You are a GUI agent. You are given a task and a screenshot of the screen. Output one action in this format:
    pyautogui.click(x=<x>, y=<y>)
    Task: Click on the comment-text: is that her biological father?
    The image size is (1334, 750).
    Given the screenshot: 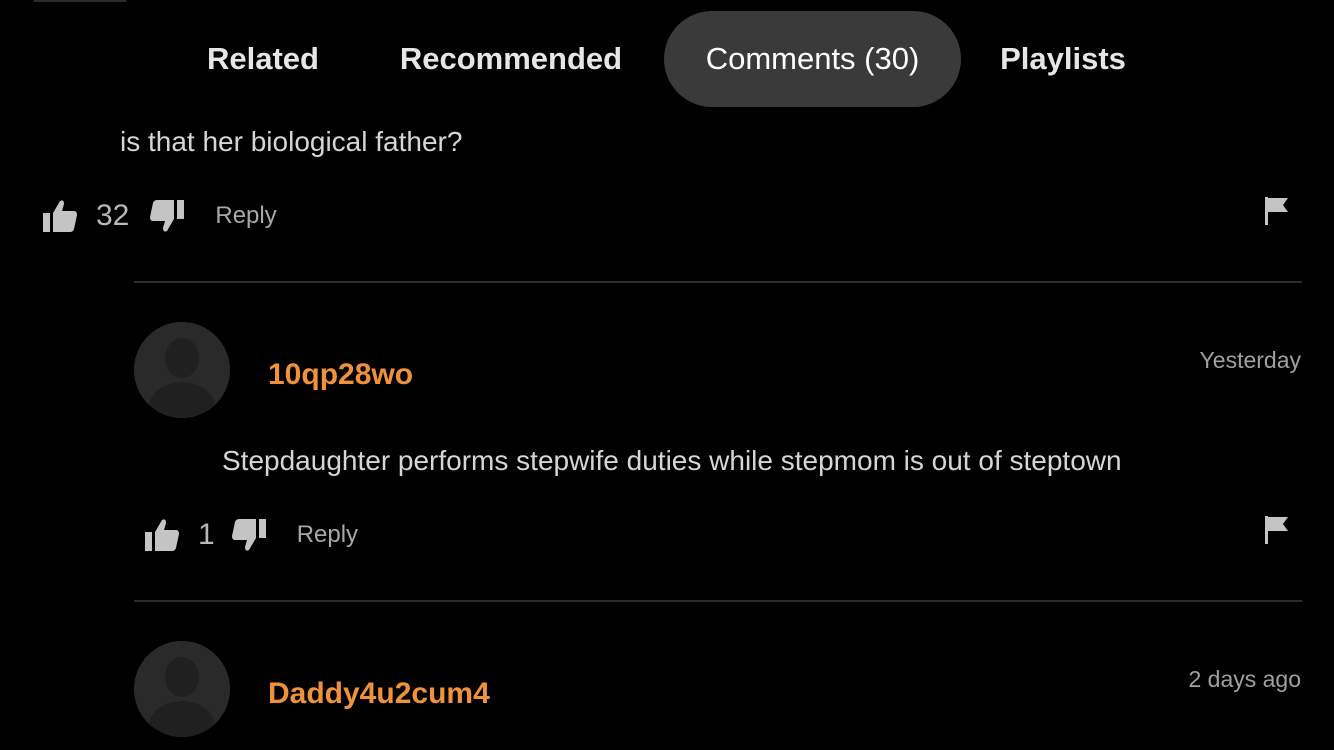 What is the action you would take?
    pyautogui.click(x=291, y=141)
    